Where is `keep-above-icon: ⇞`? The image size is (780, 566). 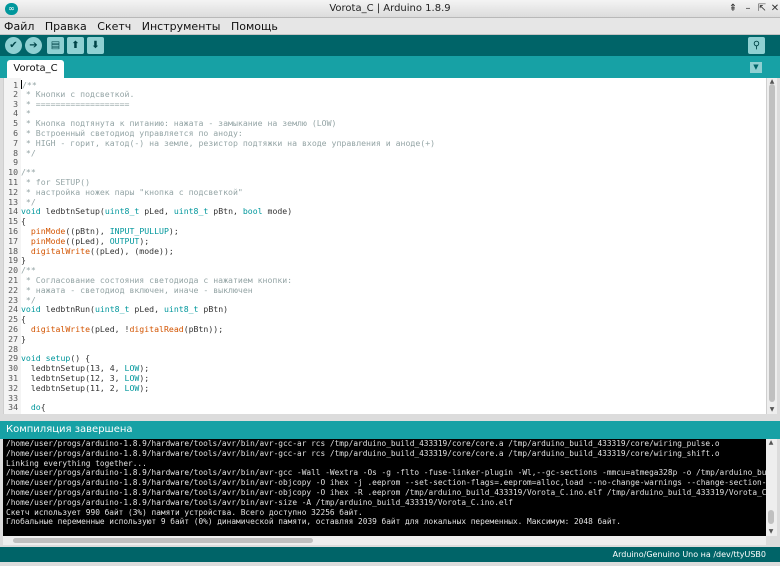
keep-above-icon: ⇞ is located at coordinates (733, 9).